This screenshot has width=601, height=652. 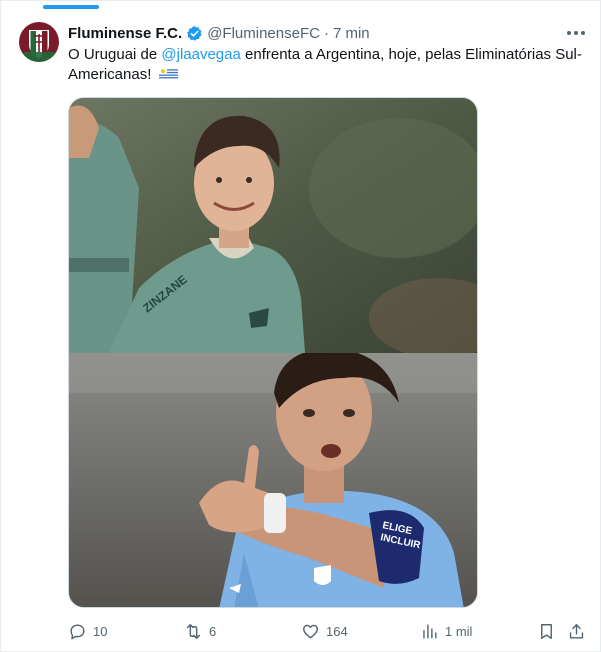 I want to click on avatar, so click(x=39, y=42).